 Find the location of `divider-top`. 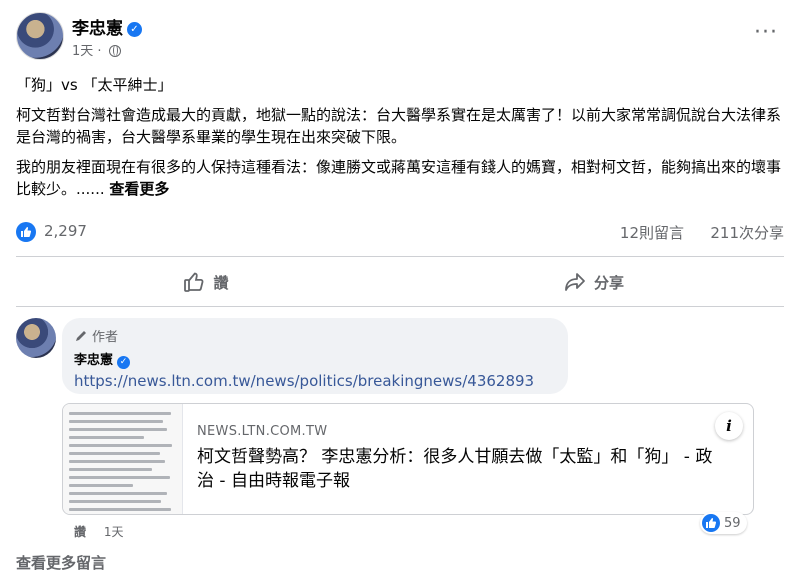

divider-top is located at coordinates (400, 256).